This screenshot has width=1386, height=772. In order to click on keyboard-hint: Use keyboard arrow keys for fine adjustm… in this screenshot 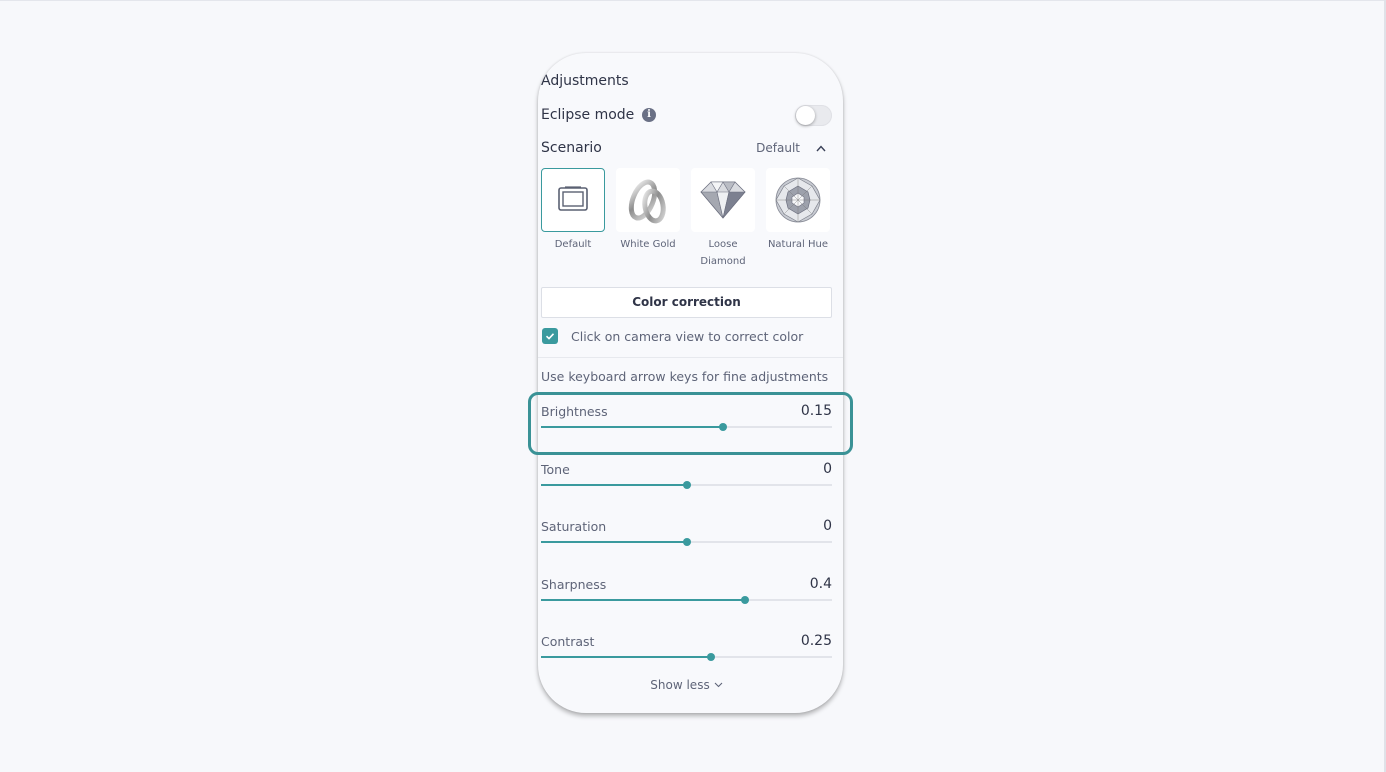, I will do `click(685, 376)`.